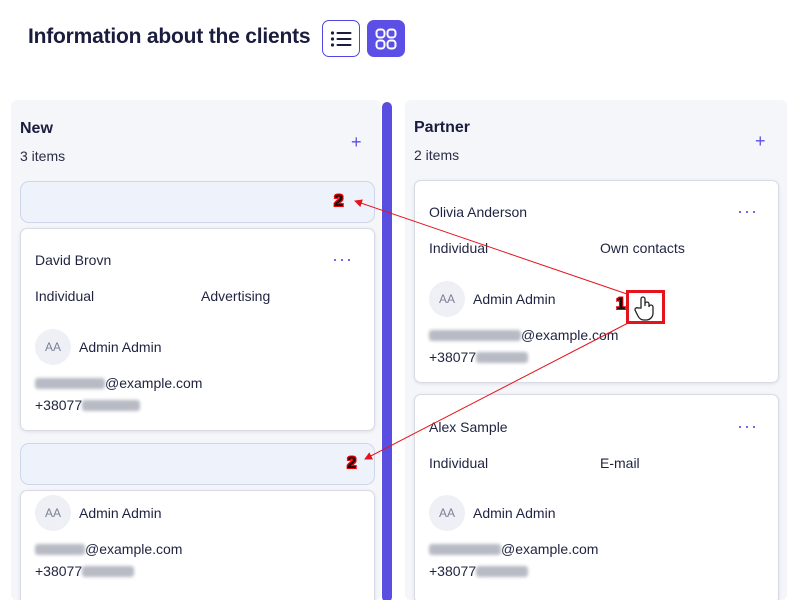 Image resolution: width=787 pixels, height=600 pixels. Describe the element at coordinates (478, 212) in the screenshot. I see `client-name: Olivia Anderson` at that location.